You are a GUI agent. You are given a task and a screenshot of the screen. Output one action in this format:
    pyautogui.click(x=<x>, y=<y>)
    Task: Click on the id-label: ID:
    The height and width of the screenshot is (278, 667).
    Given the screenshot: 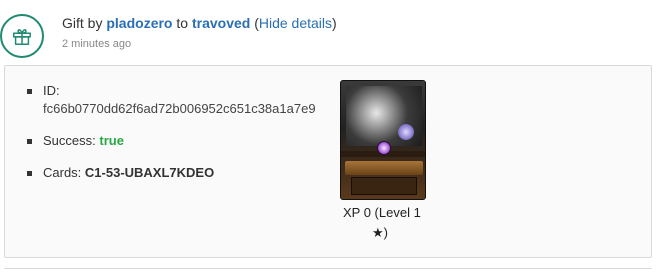 What is the action you would take?
    pyautogui.click(x=51, y=90)
    